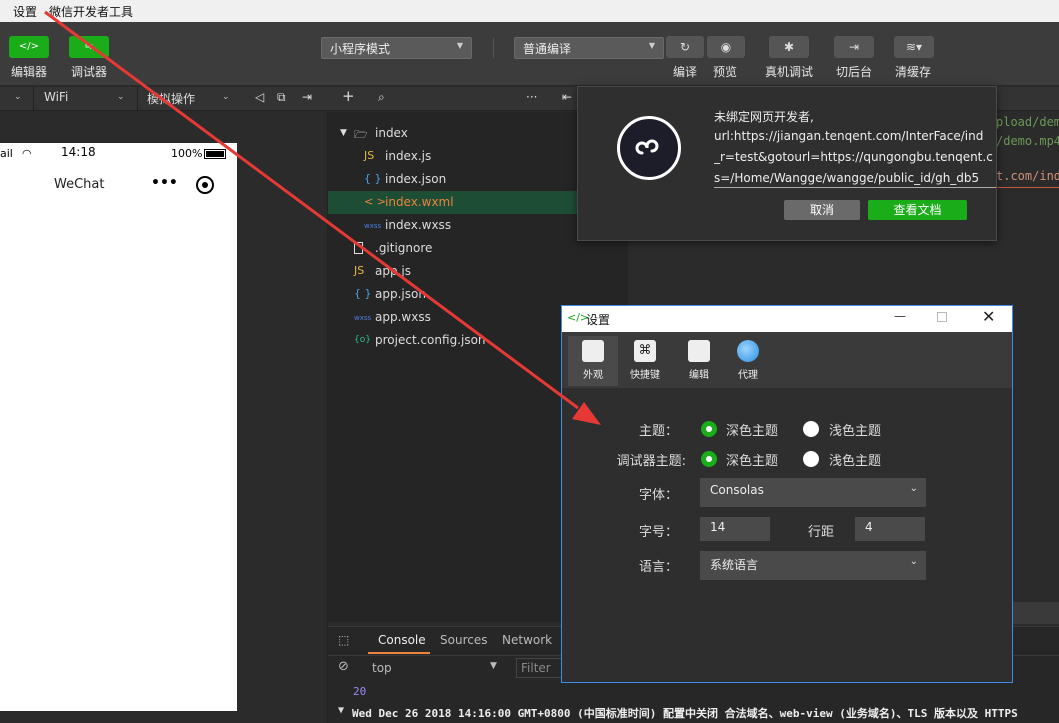  What do you see at coordinates (917, 210) in the screenshot?
I see `view-docs-button: 查看文档` at bounding box center [917, 210].